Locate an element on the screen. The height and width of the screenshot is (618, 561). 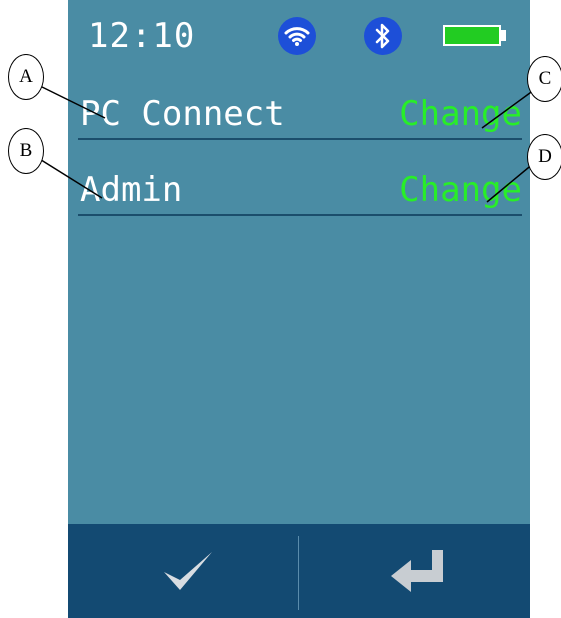
bottom-bar-divider is located at coordinates (298, 573).